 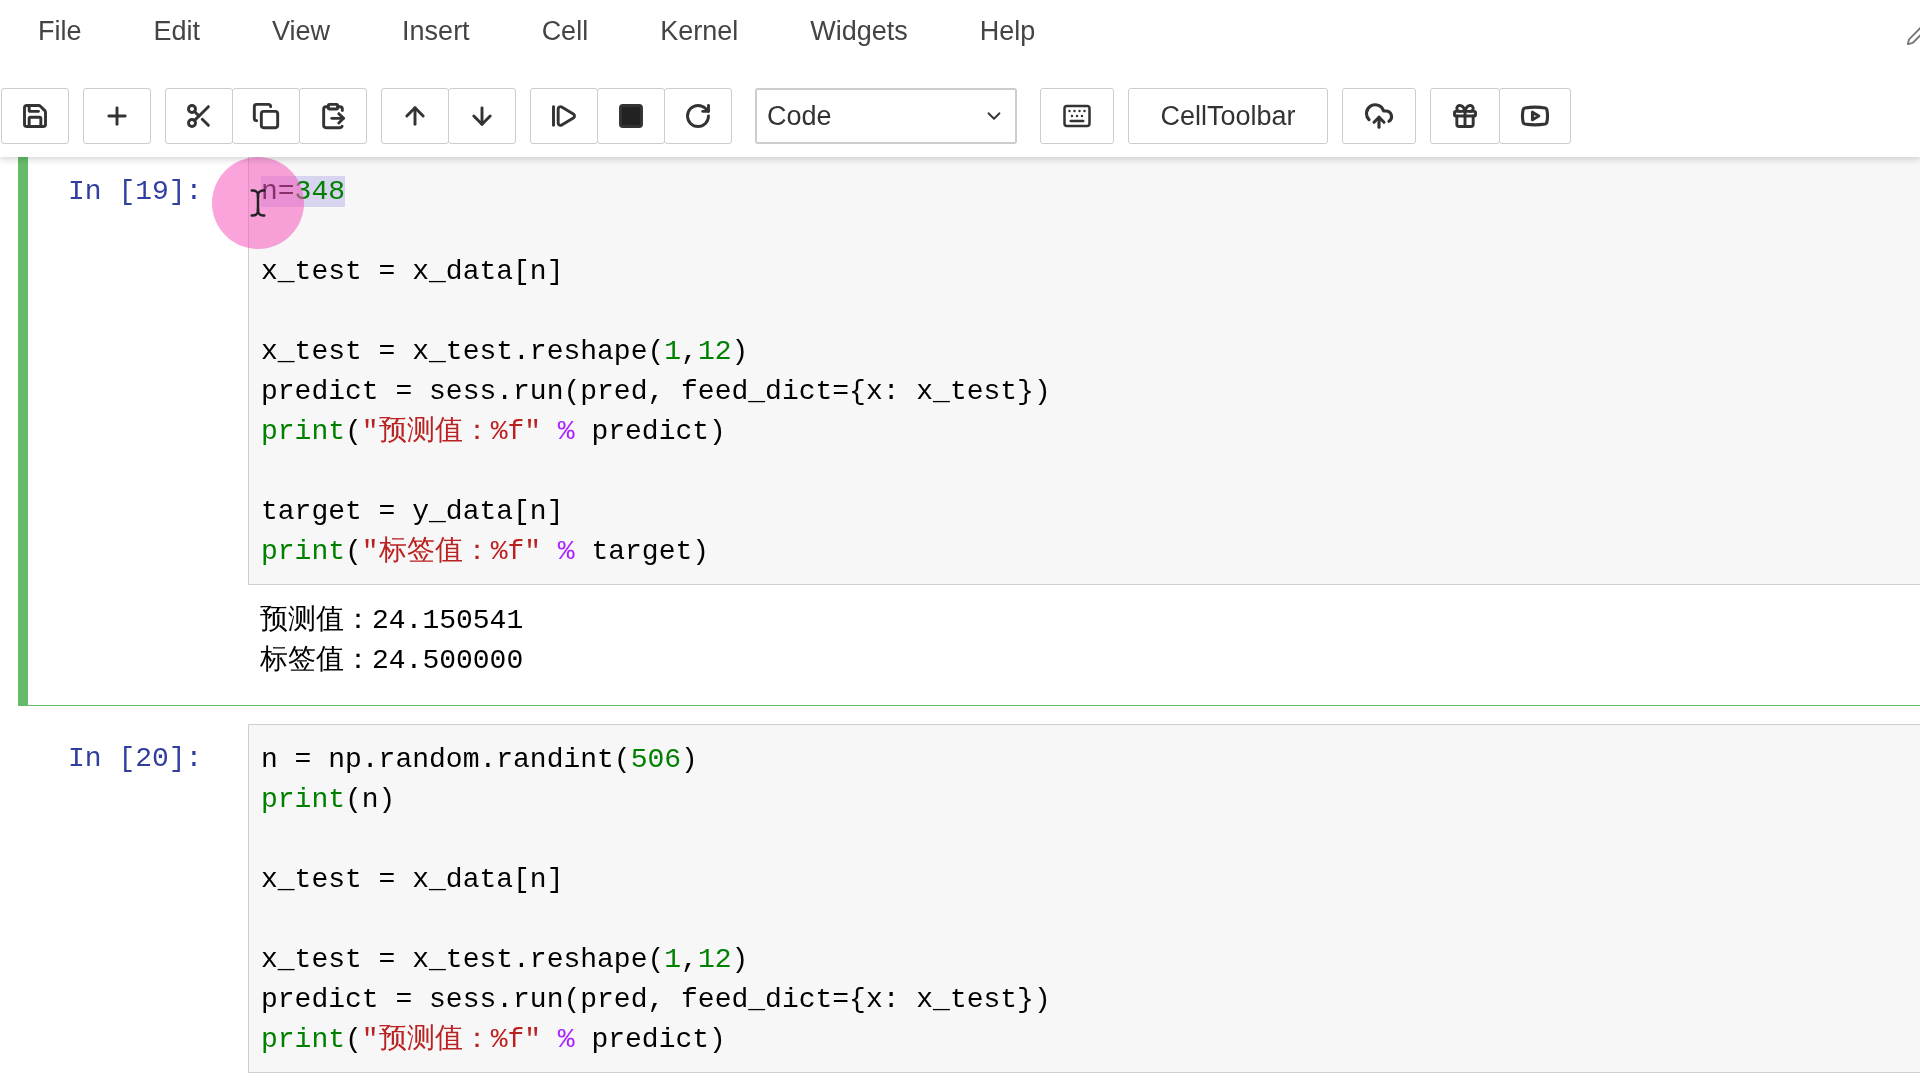 What do you see at coordinates (486, 552) in the screenshot?
I see `code-line: print("标签值：%f" % target)` at bounding box center [486, 552].